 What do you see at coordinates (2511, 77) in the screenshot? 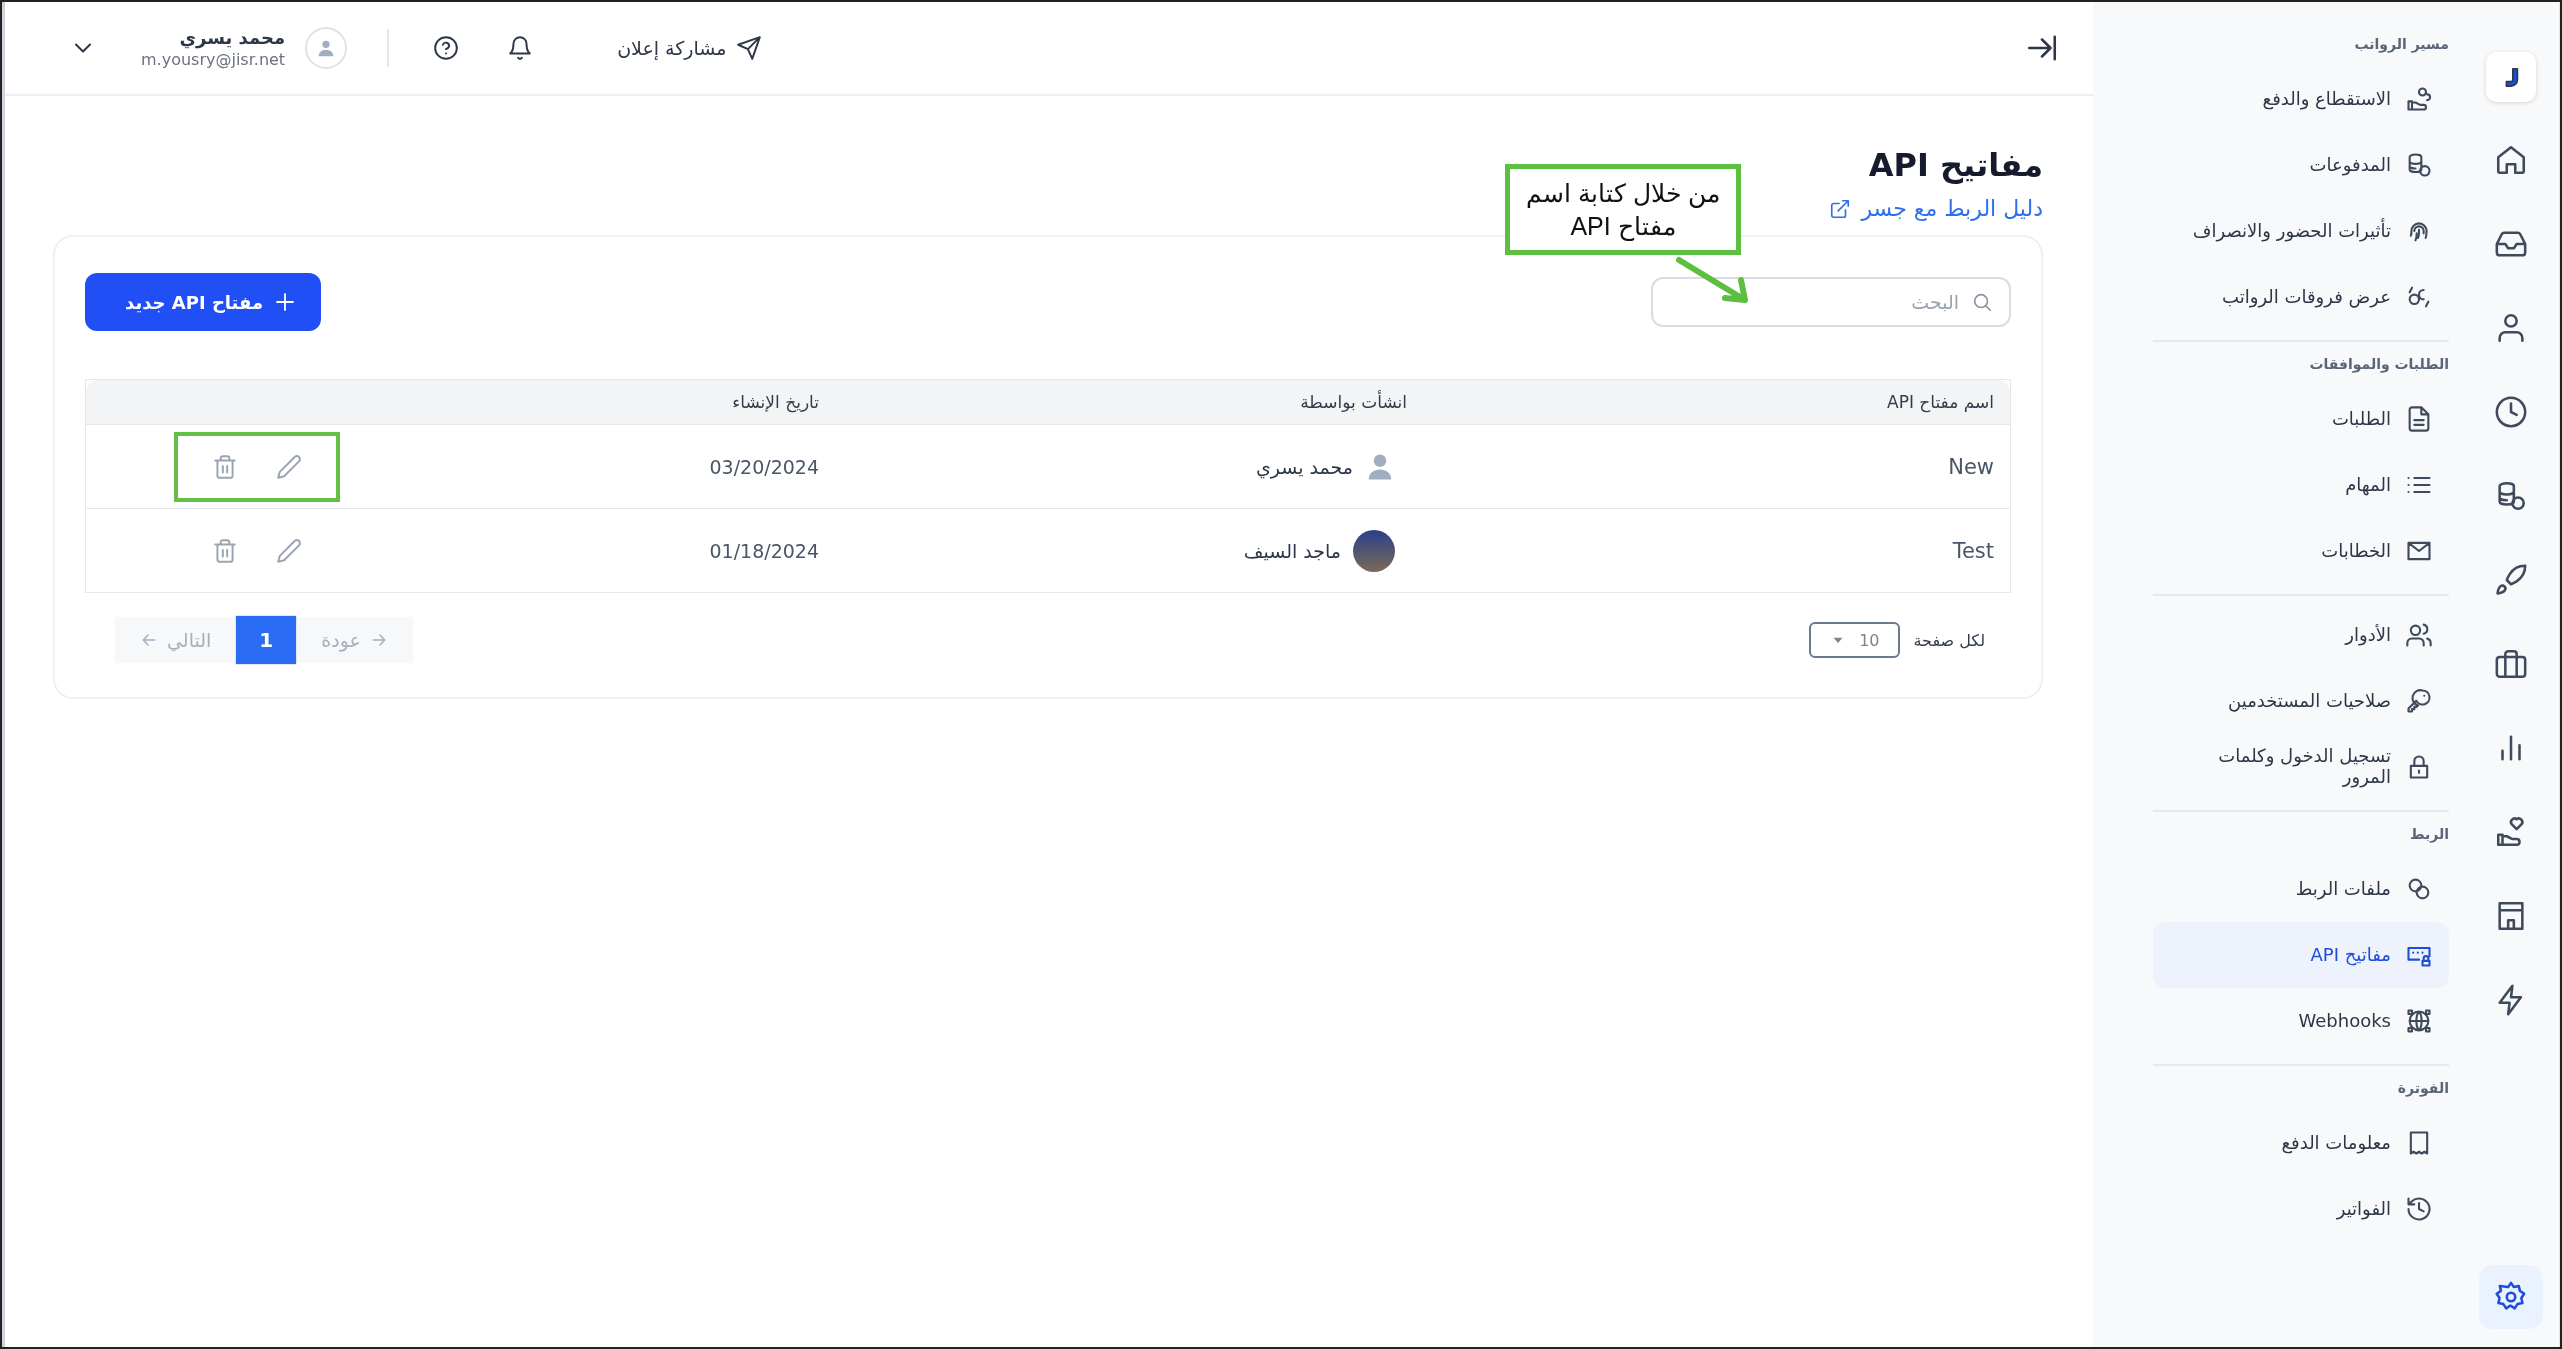
I see `app-logo` at bounding box center [2511, 77].